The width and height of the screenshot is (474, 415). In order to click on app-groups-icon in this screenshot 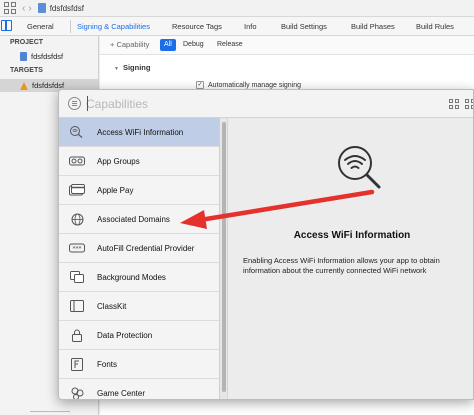, I will do `click(77, 161)`.